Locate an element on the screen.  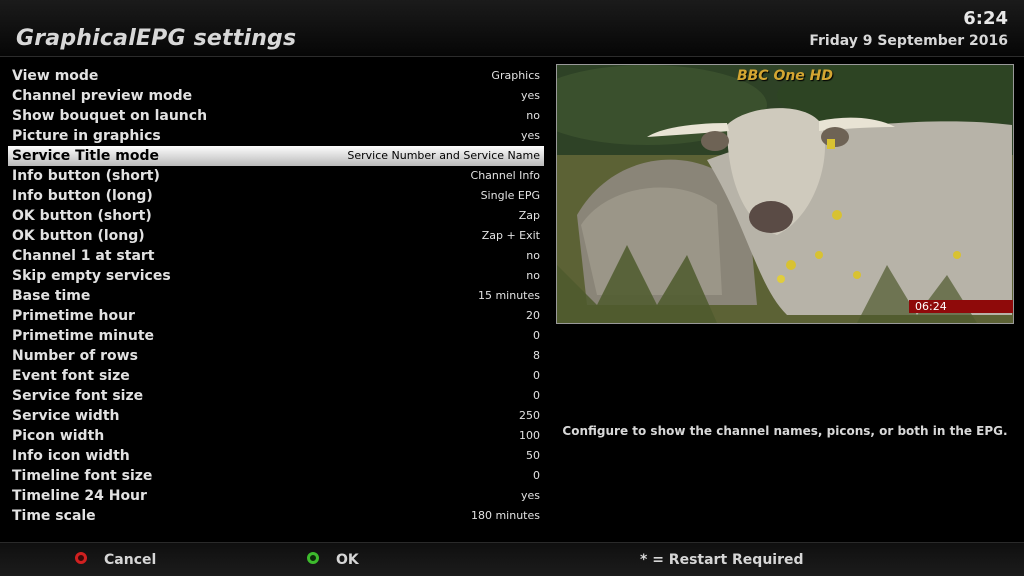
setting-row: Event font size 0 is located at coordinates (276, 376).